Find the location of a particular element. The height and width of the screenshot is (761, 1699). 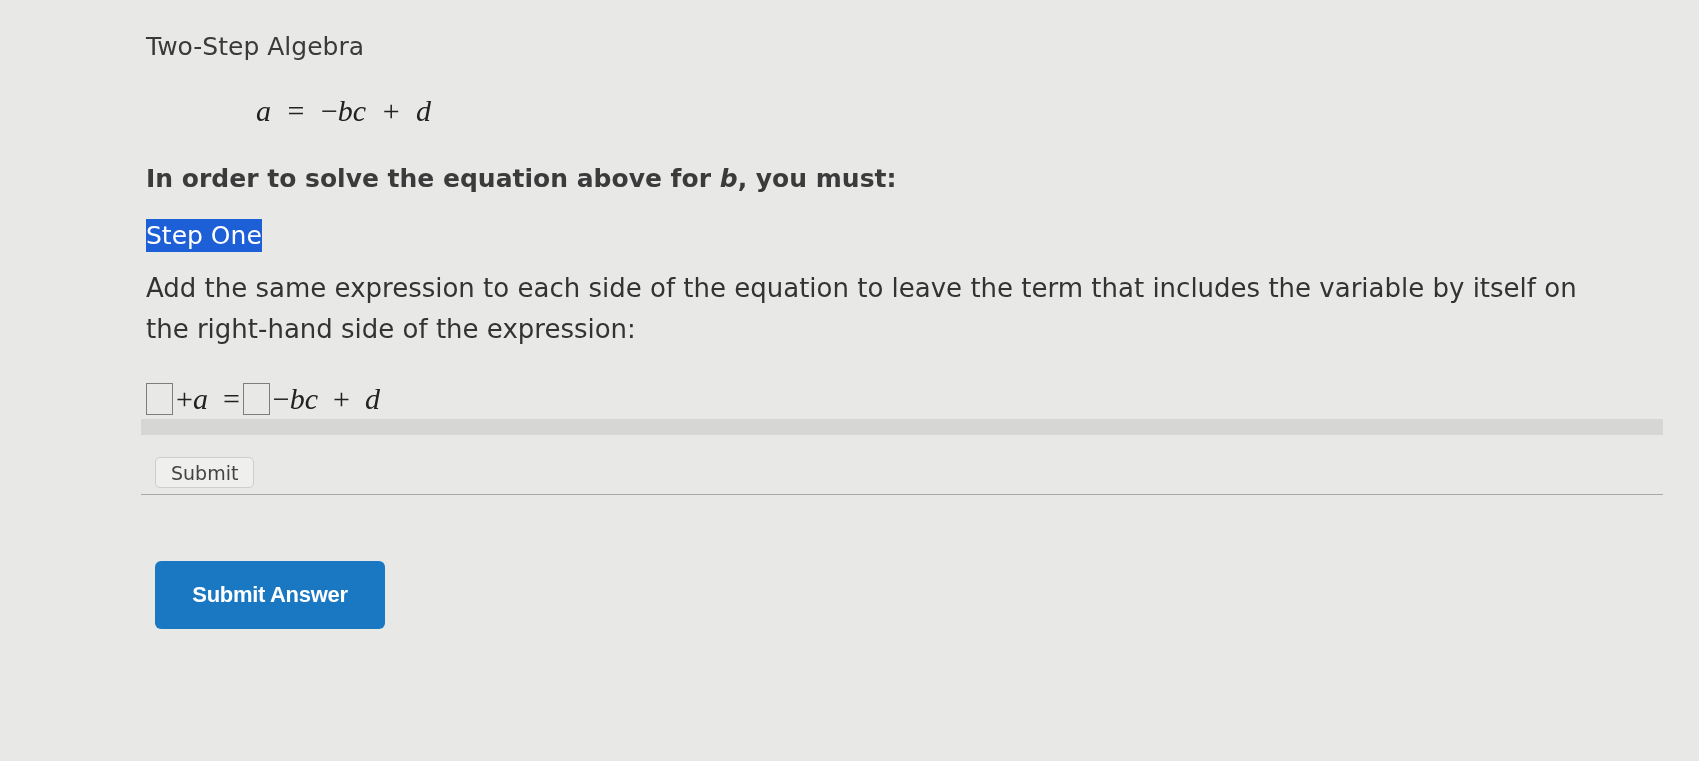

submit-button: Submit is located at coordinates (205, 472).